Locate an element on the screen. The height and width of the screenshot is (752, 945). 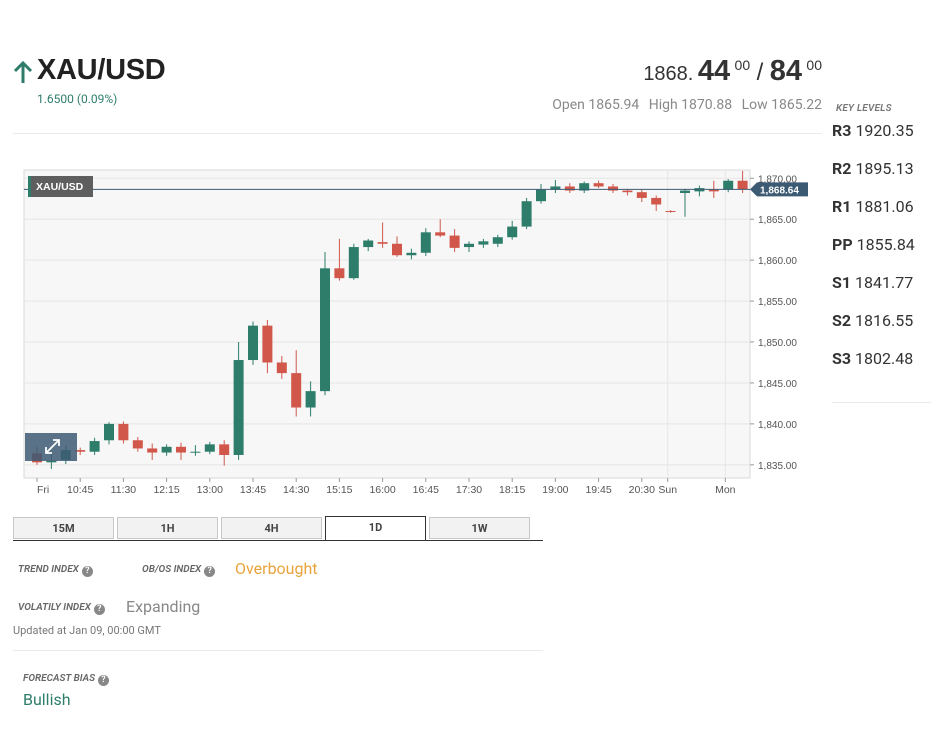
volatility-index-label: VOLATILY INDEX? is located at coordinates (61, 608).